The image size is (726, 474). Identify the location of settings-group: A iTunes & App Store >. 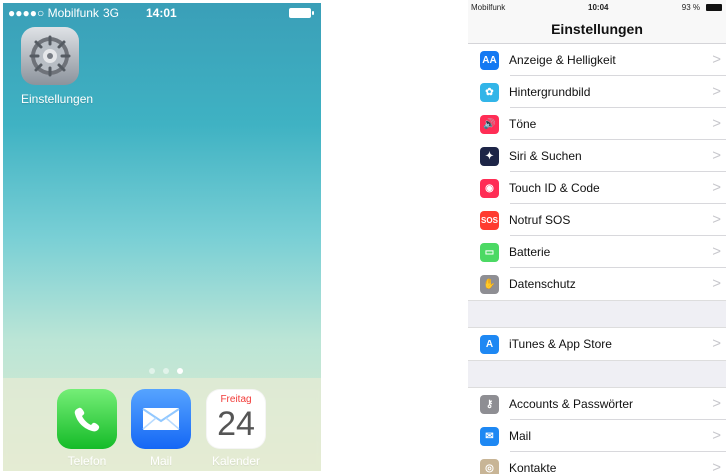
(597, 344).